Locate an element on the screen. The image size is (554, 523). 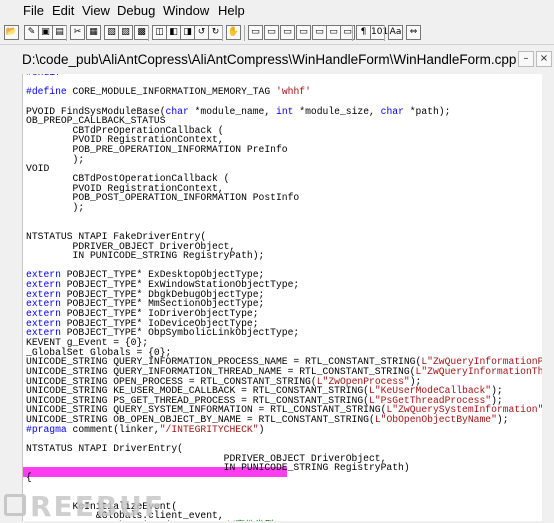
menu-debug: Debug is located at coordinates (136, 10).